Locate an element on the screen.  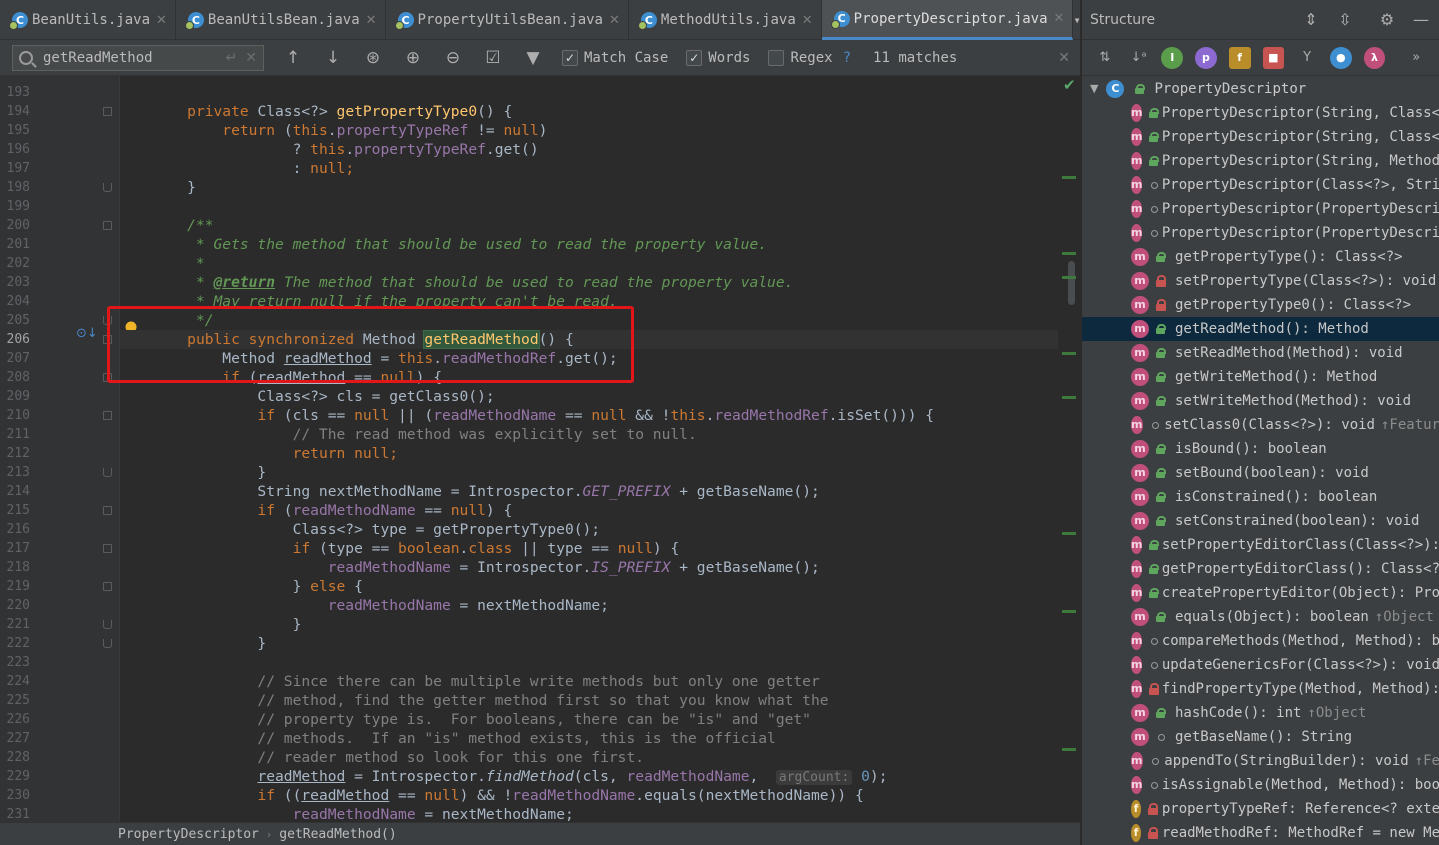
line-number: 218 is located at coordinates (15, 567).